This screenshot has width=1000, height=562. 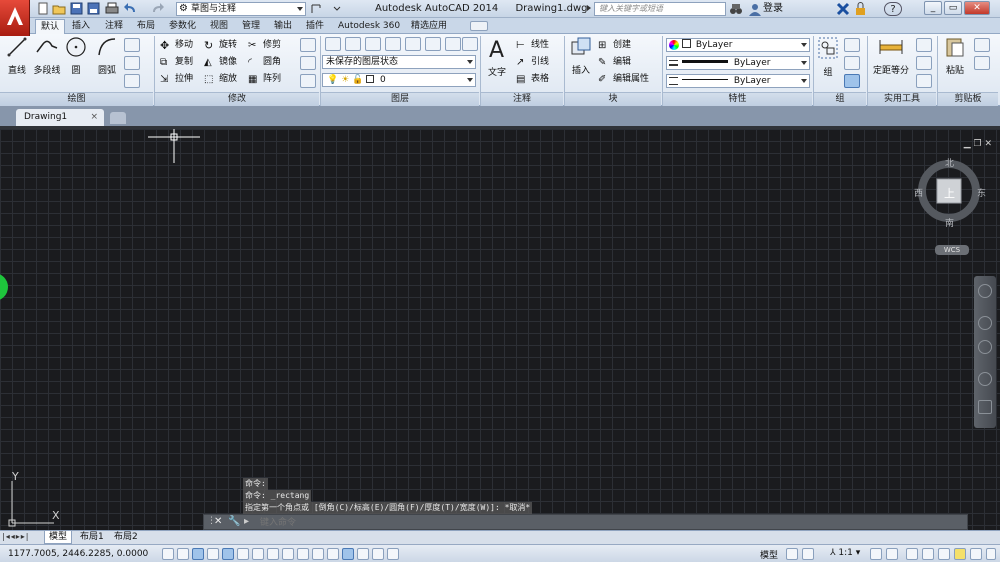 I want to click on workspace-select: ⚙ 草图与注释, so click(x=241, y=9).